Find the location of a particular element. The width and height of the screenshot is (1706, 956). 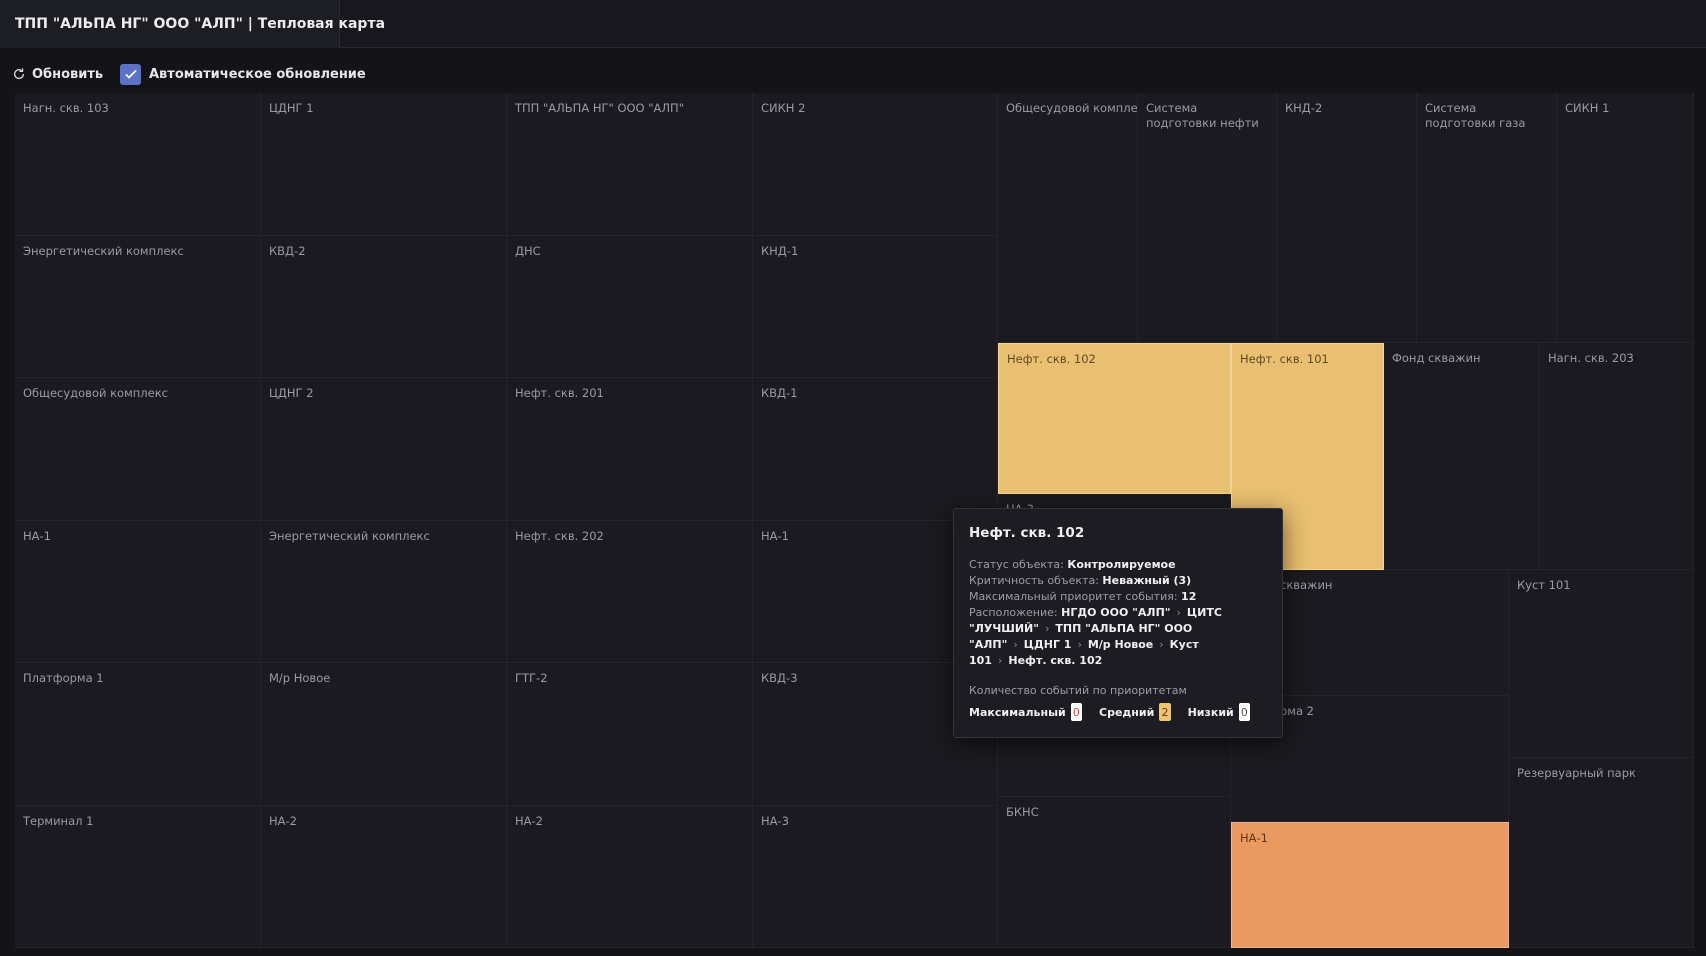

heatmap-cell: ГТГ-2 is located at coordinates (630, 734).